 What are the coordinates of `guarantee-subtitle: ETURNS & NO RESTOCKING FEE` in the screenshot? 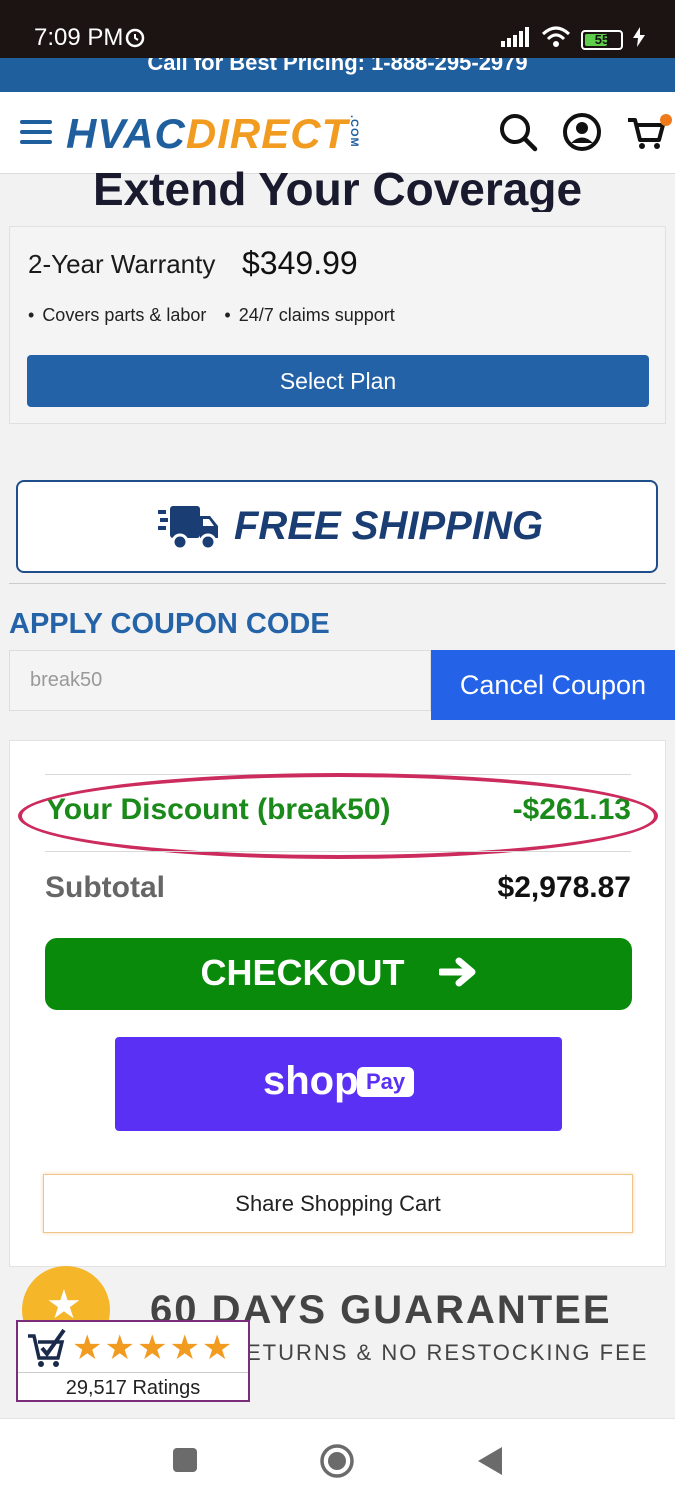 It's located at (447, 1352).